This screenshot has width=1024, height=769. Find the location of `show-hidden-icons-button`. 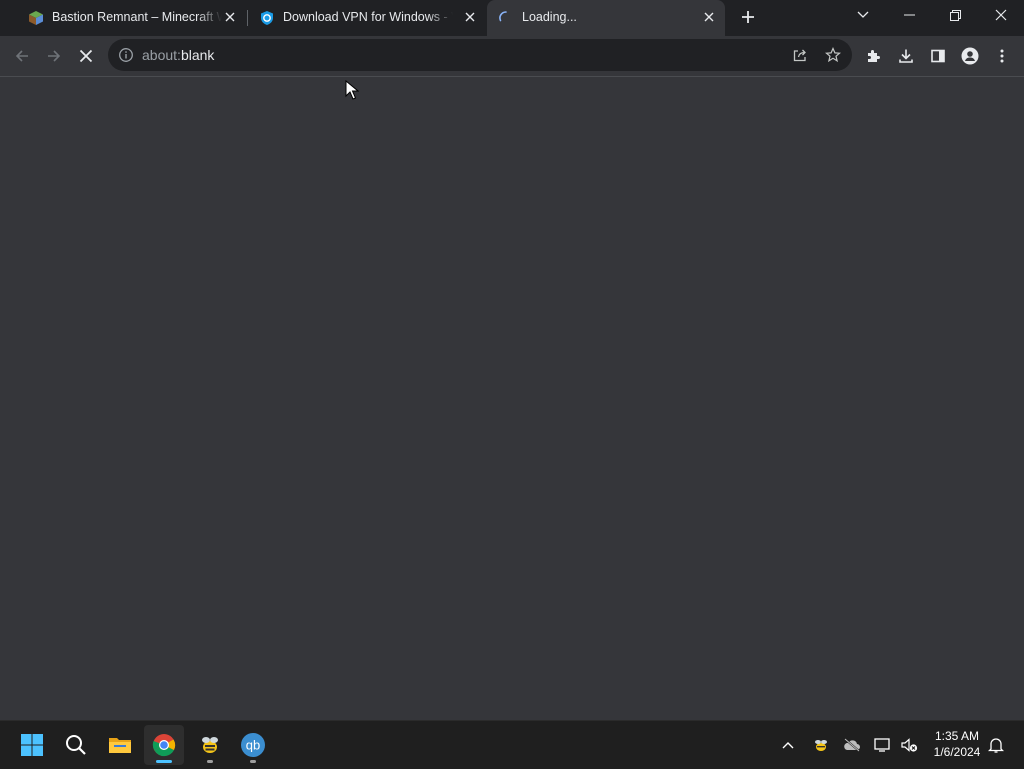

show-hidden-icons-button is located at coordinates (788, 745).